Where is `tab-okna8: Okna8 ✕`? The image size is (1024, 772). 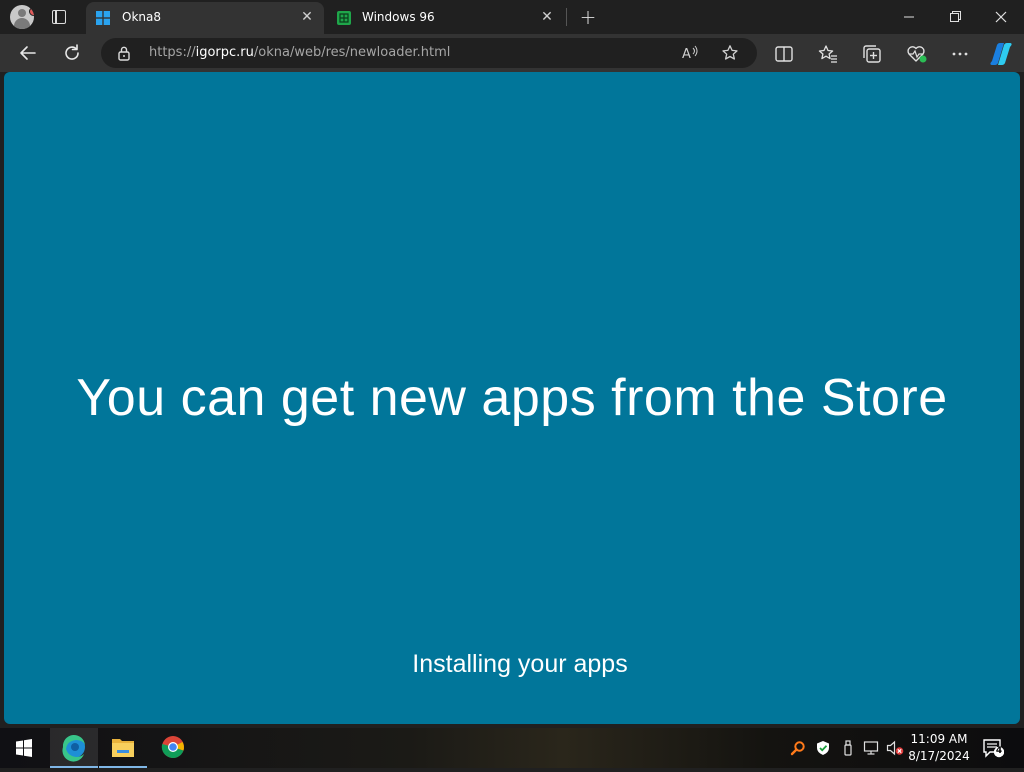 tab-okna8: Okna8 ✕ is located at coordinates (205, 18).